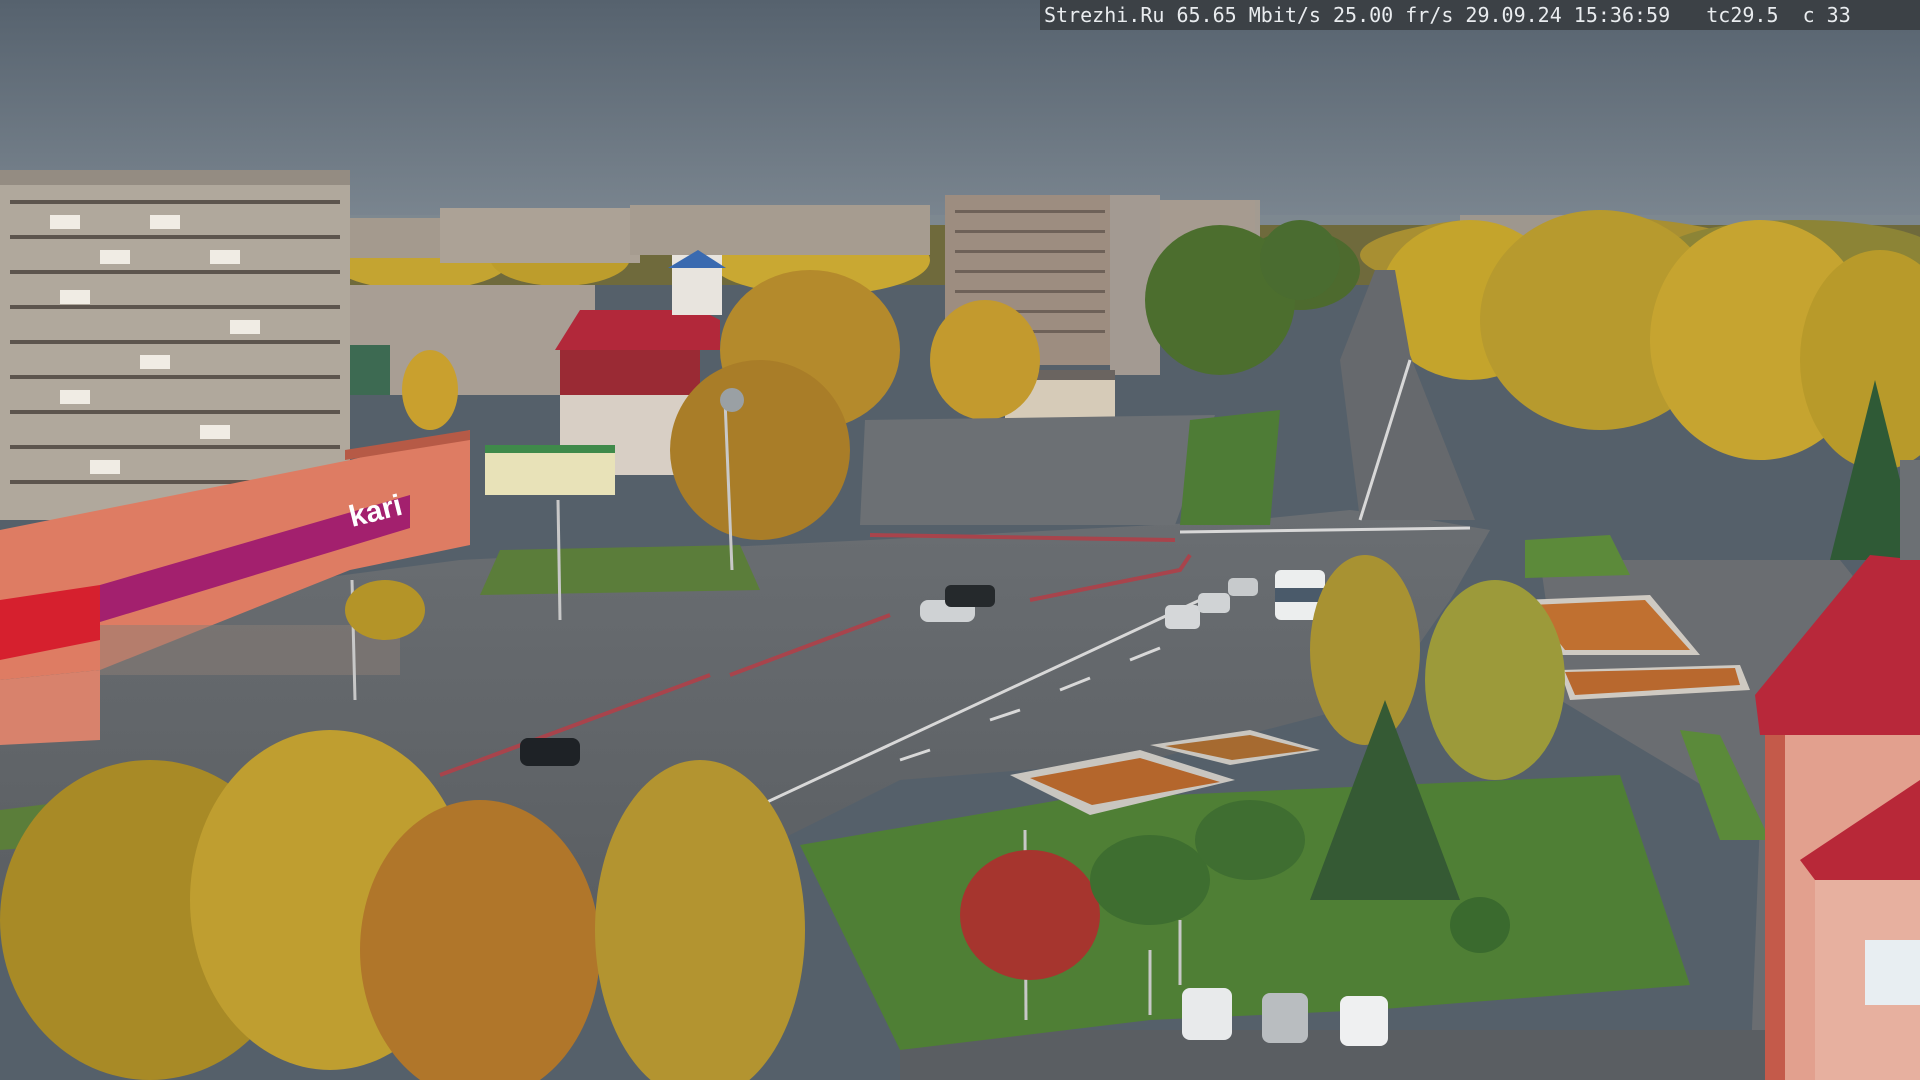 This screenshot has height=1080, width=1920. Describe the element at coordinates (1577, 556) in the screenshot. I see `lawn-roundabout` at that location.